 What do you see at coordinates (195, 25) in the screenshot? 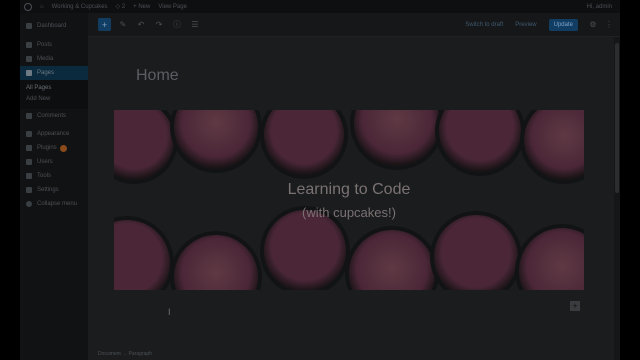
I see `list-view-icon: ☰` at bounding box center [195, 25].